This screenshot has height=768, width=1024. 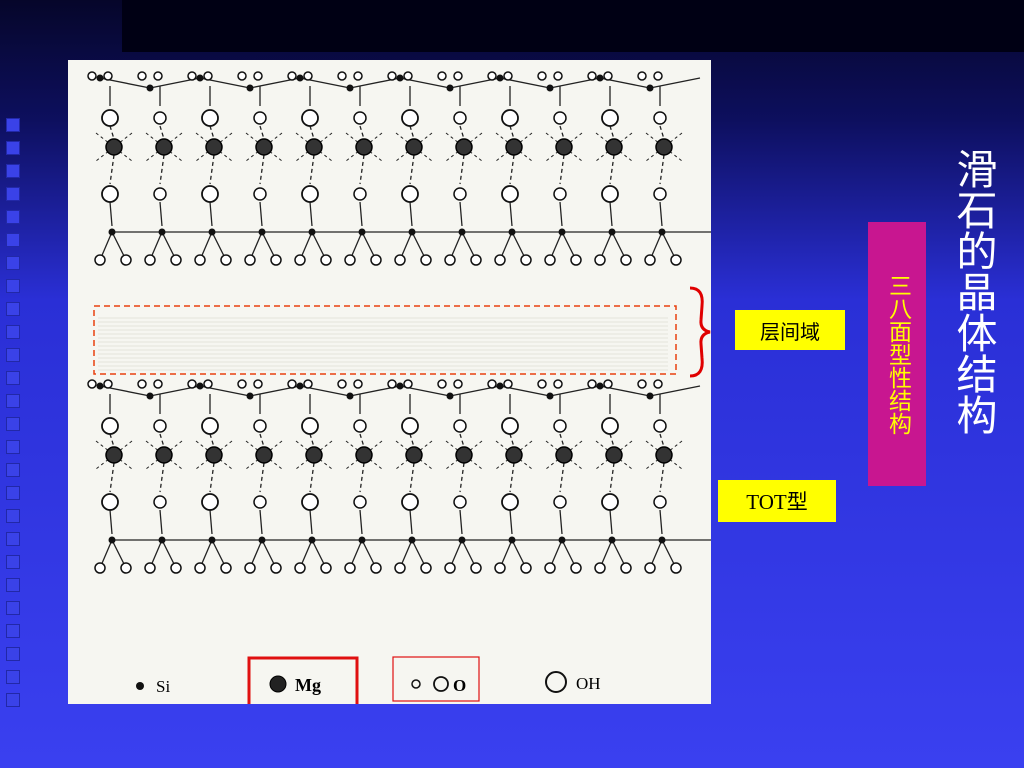 What do you see at coordinates (973, 291) in the screenshot?
I see `slide-title: 滑石的晶体结构` at bounding box center [973, 291].